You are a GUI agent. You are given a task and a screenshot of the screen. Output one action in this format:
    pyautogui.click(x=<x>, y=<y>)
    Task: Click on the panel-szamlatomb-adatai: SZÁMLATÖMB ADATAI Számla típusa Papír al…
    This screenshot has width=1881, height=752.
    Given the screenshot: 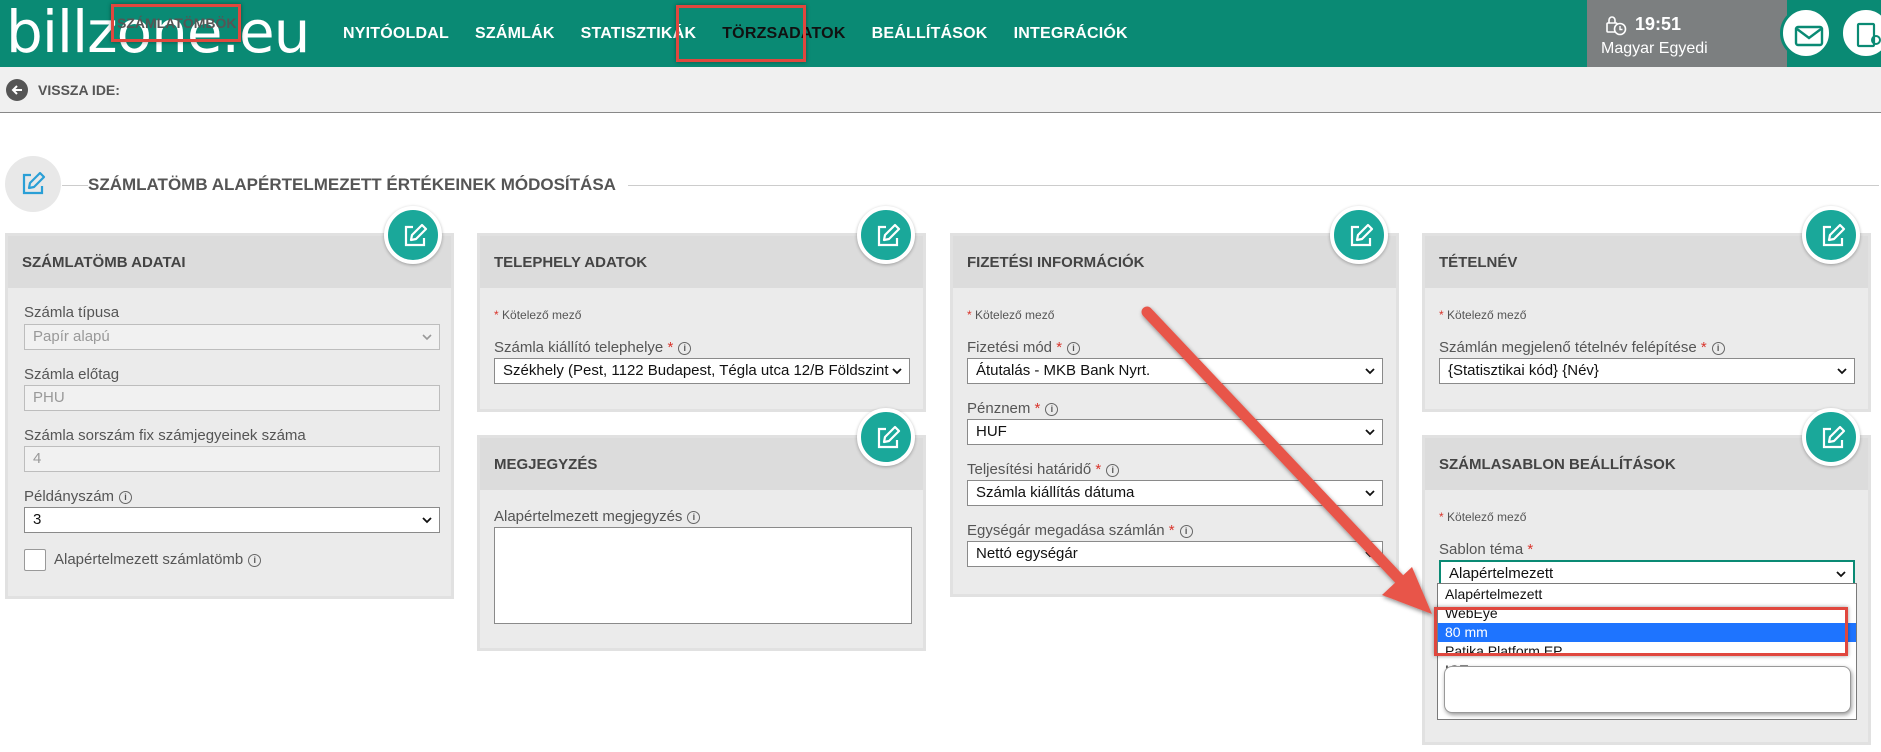 What is the action you would take?
    pyautogui.click(x=229, y=416)
    